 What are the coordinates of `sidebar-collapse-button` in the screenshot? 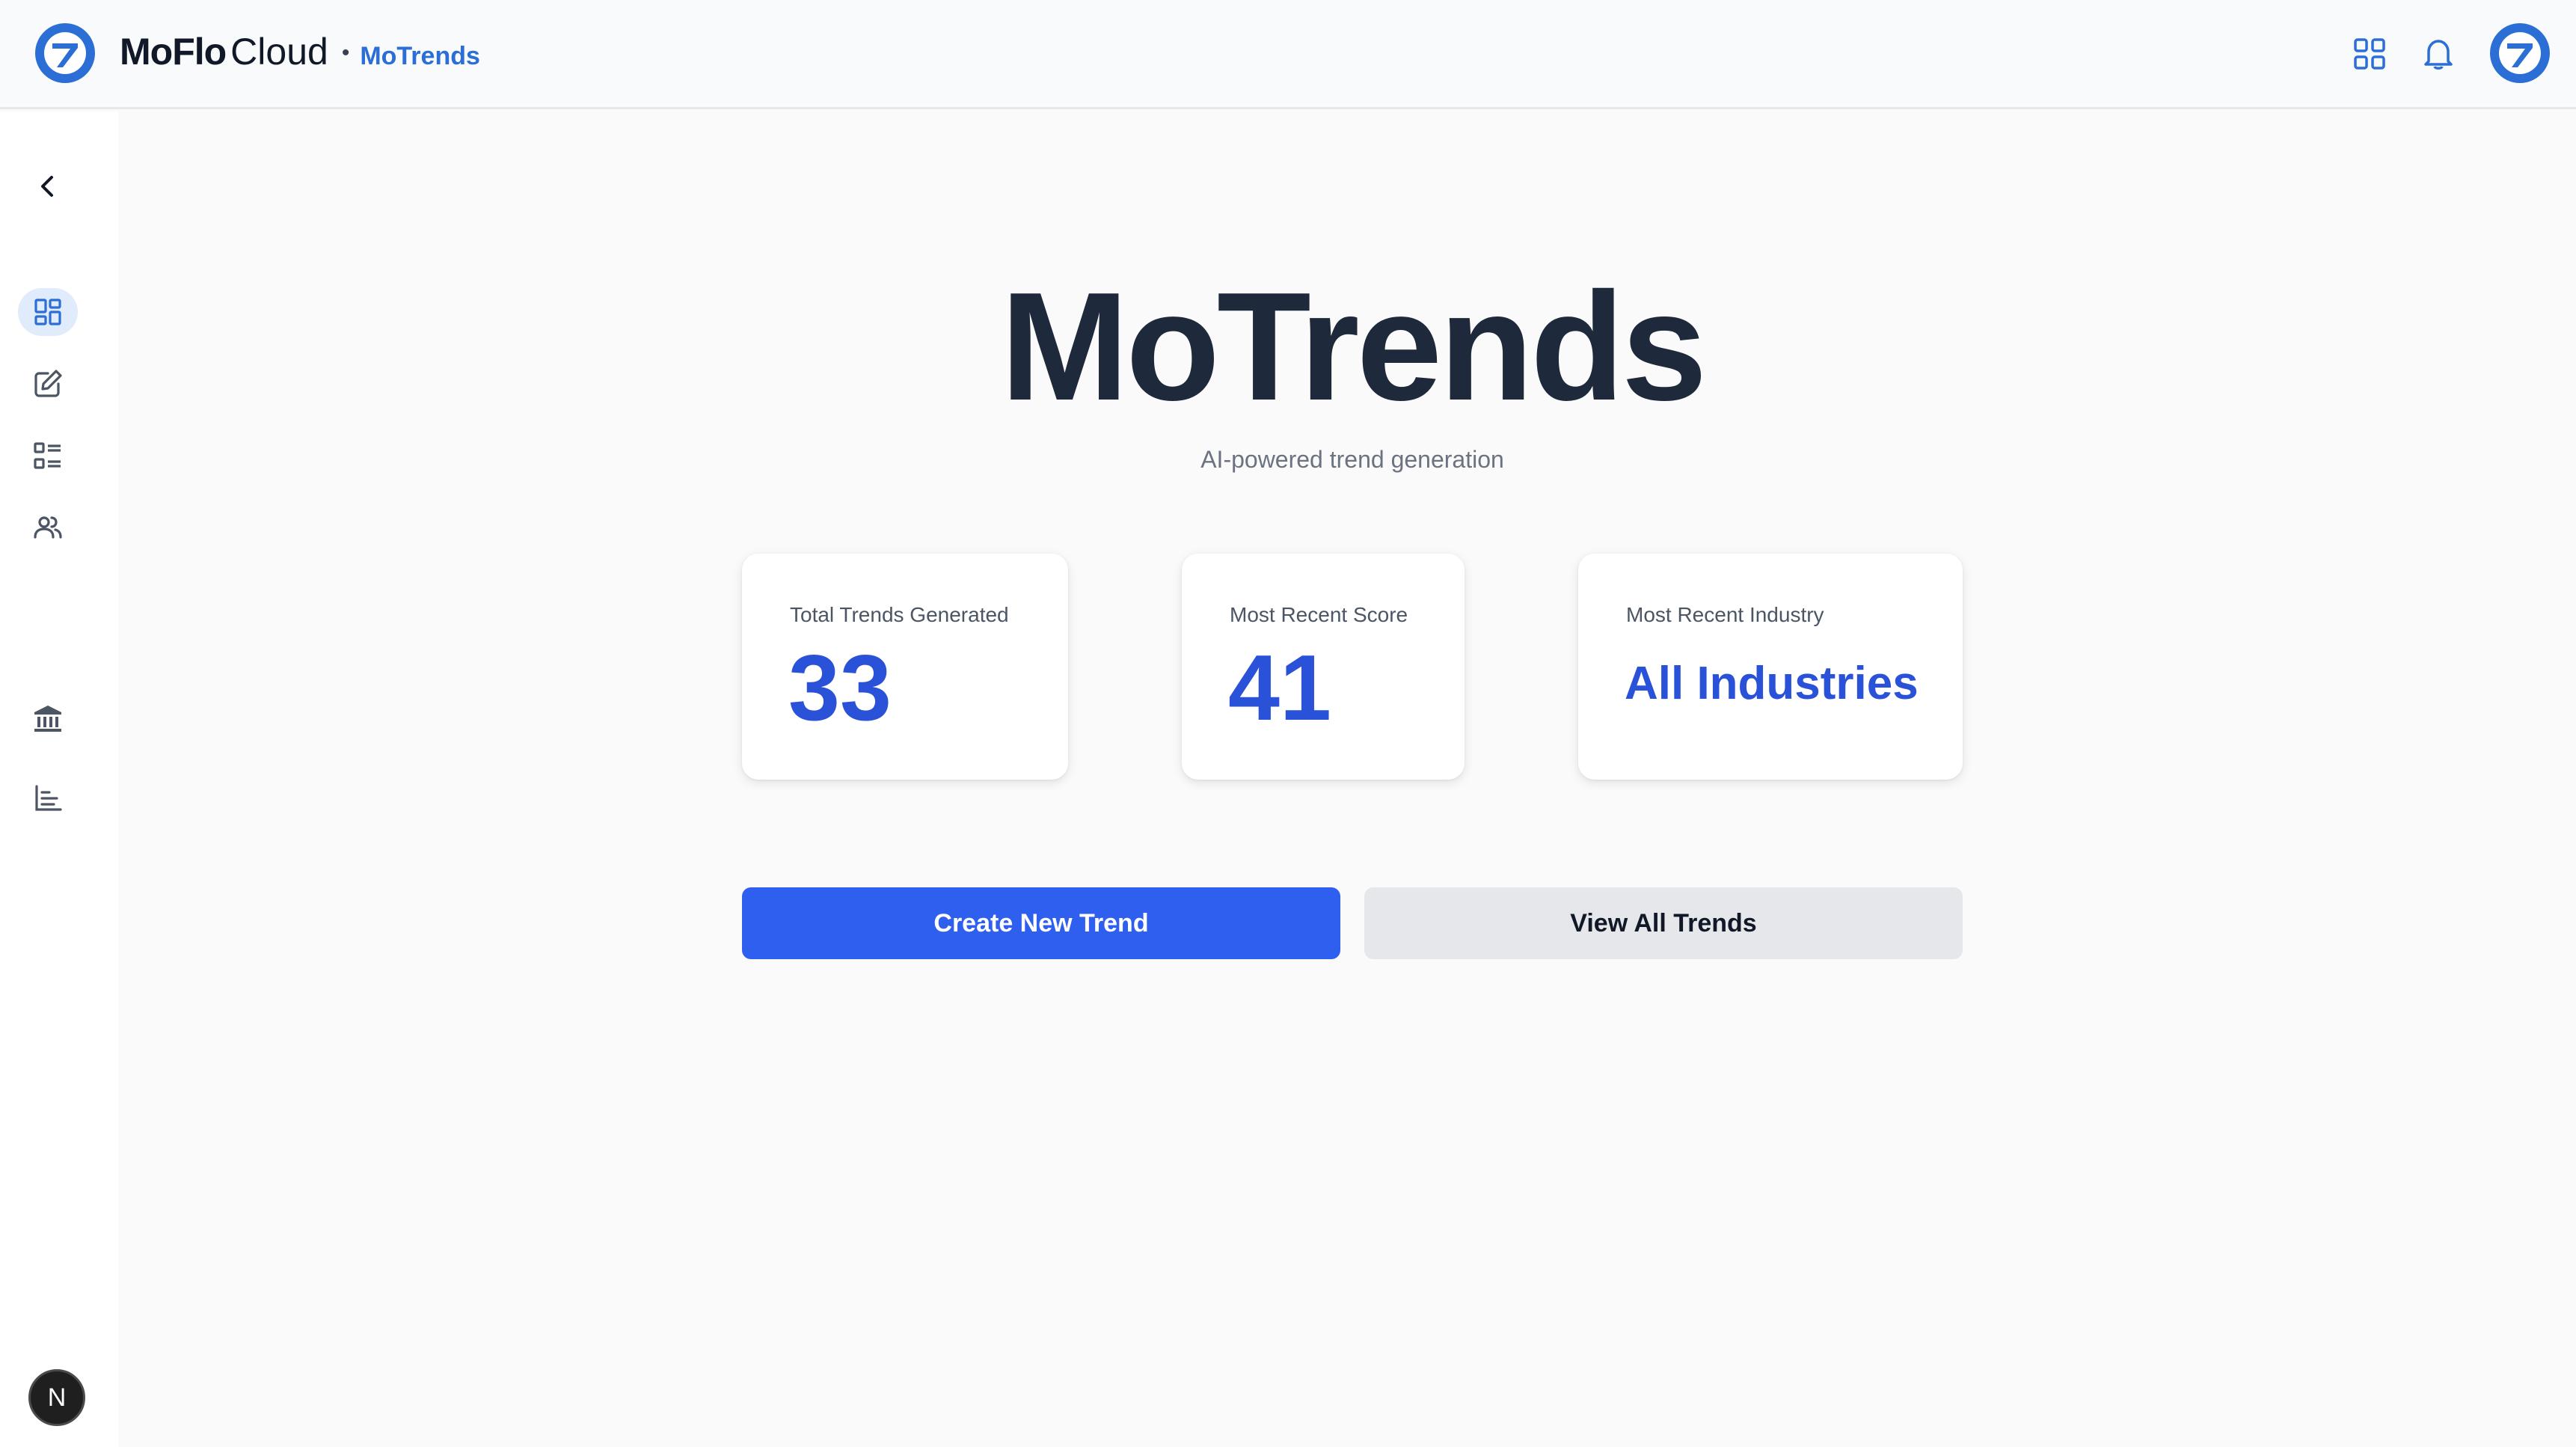 It's located at (48, 186).